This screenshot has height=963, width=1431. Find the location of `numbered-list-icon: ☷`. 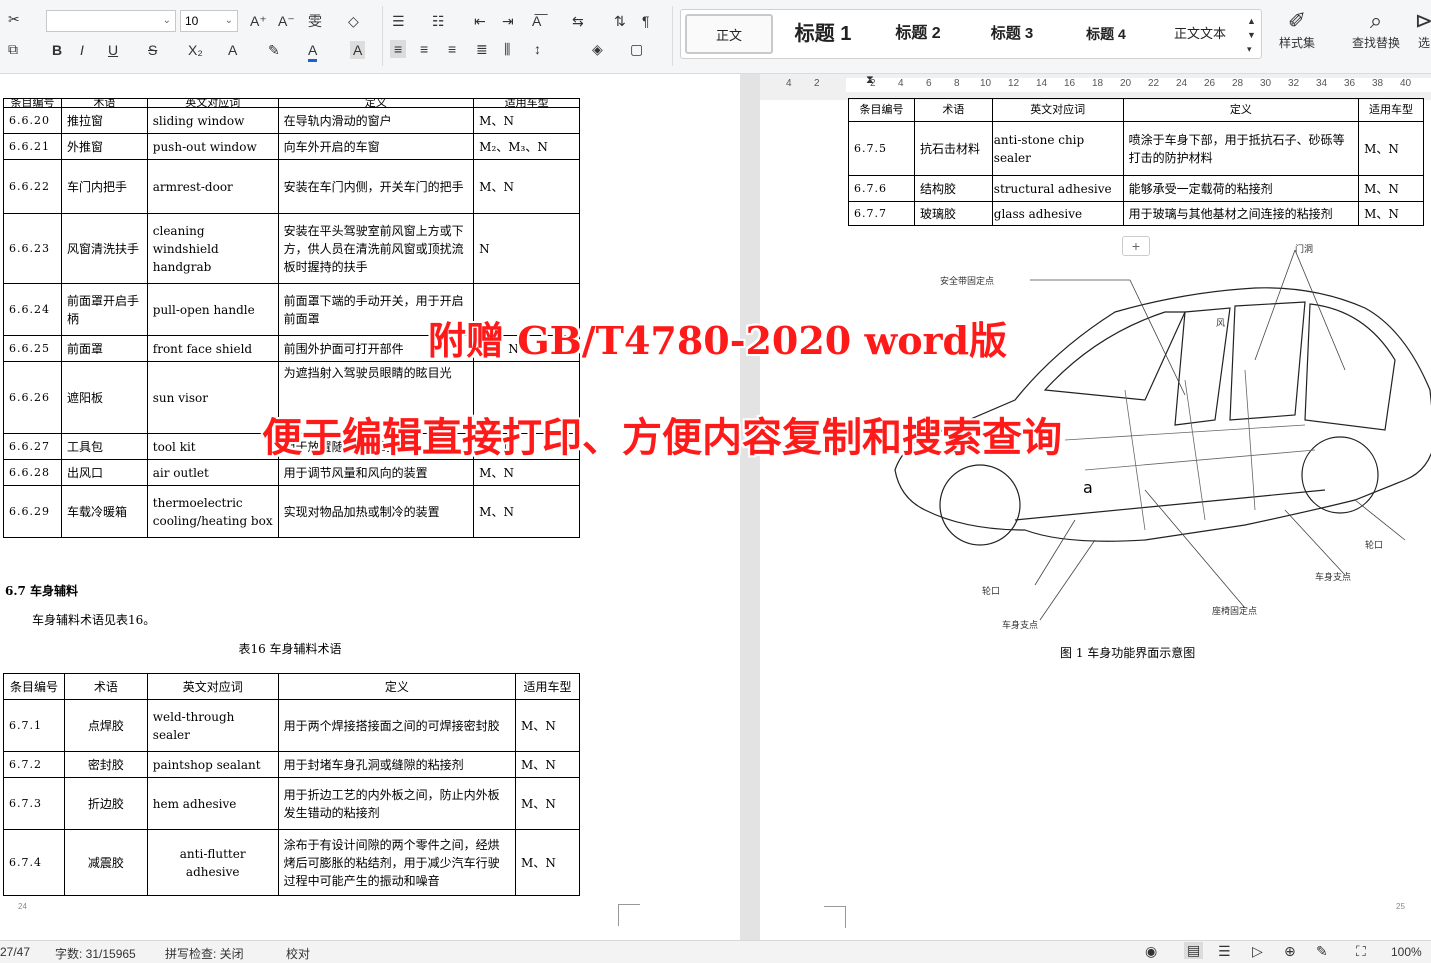

numbered-list-icon: ☷ is located at coordinates (438, 21).